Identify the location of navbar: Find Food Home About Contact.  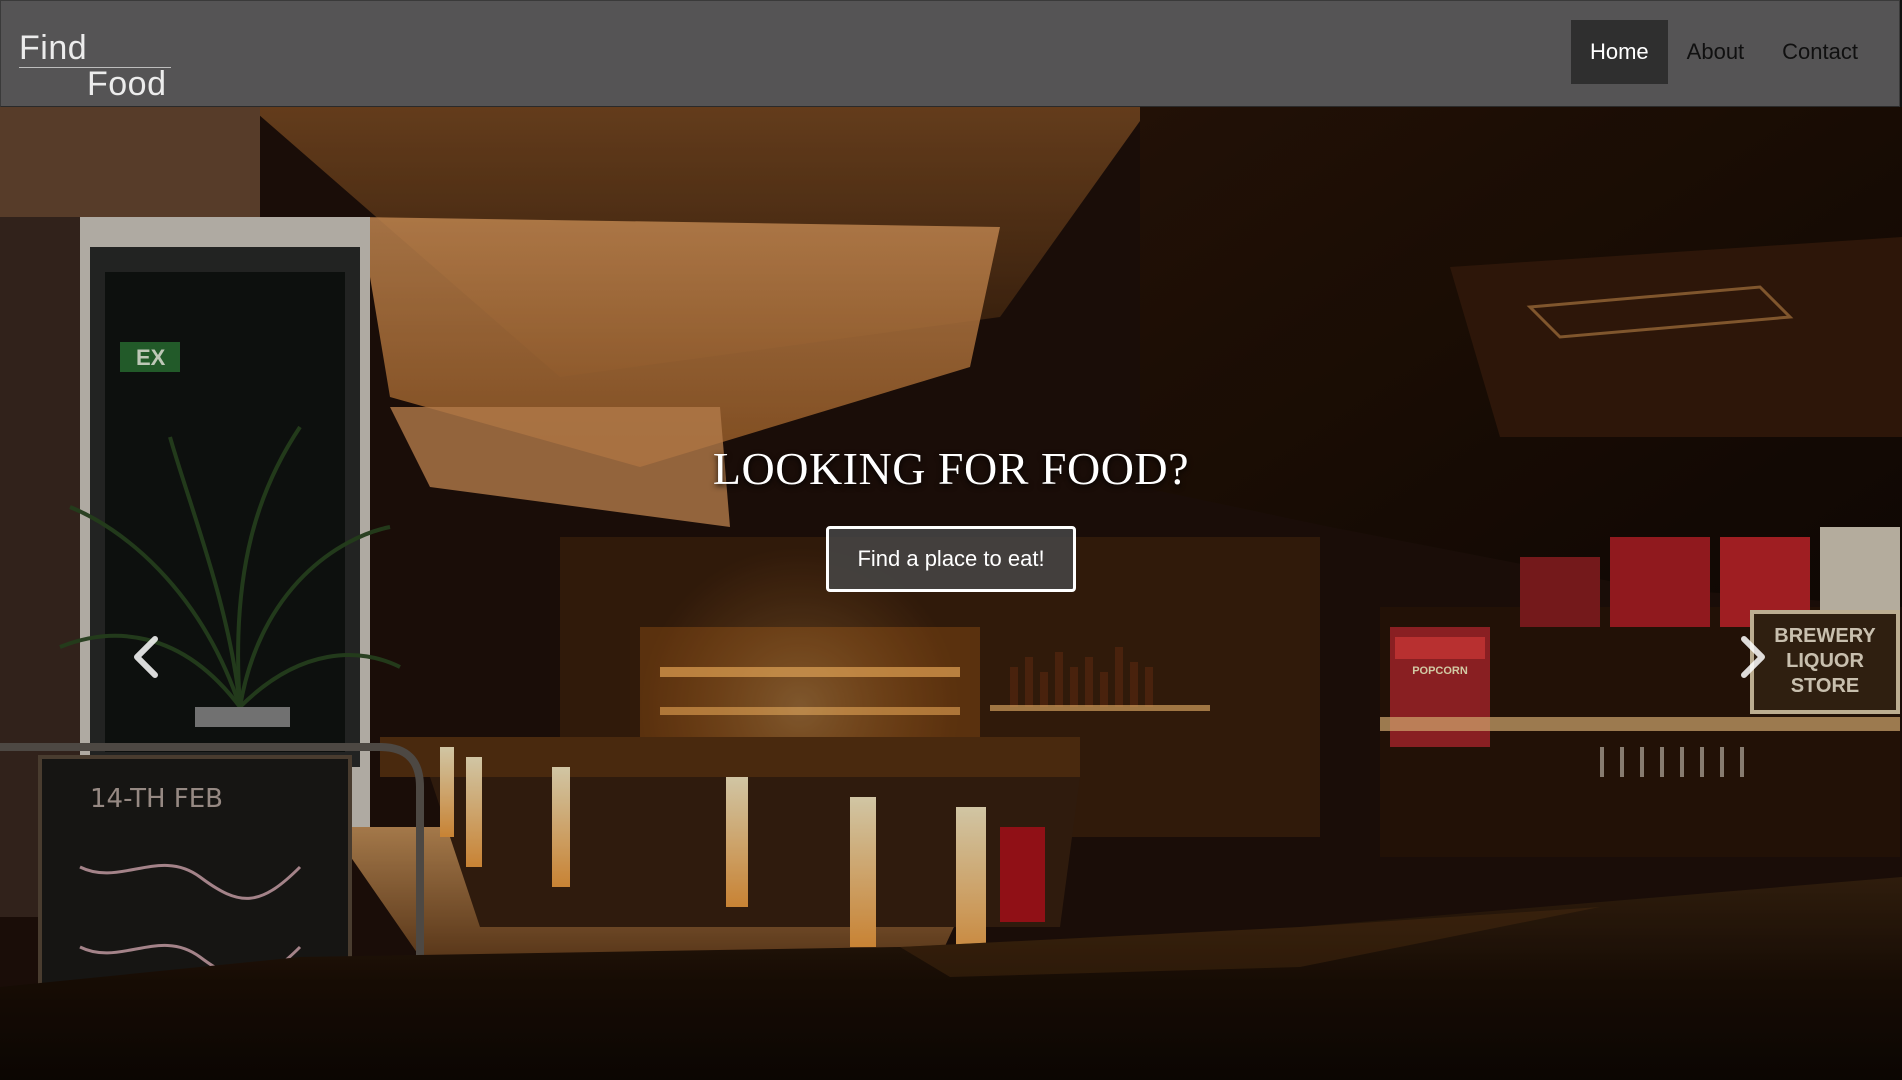
(950, 53).